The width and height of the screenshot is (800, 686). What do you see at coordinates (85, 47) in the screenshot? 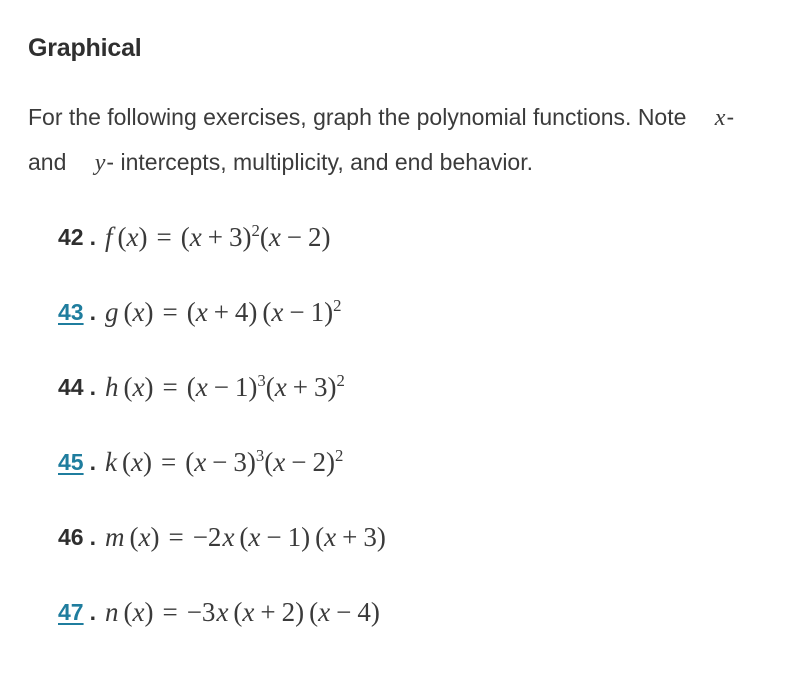
I see `page-title: Graphical` at bounding box center [85, 47].